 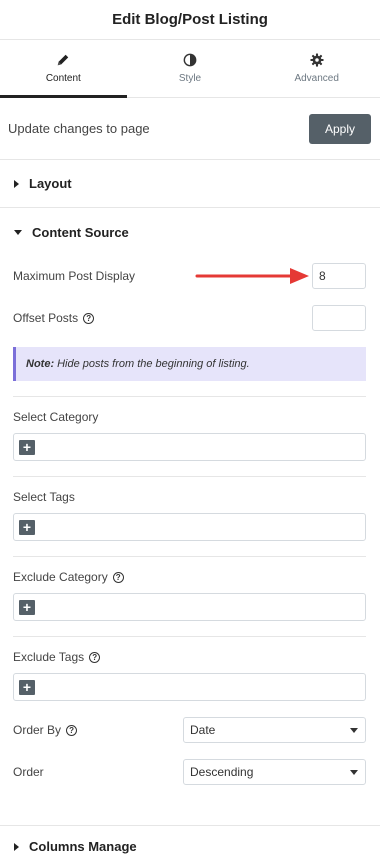 I want to click on select-tags-field: +, so click(x=189, y=527).